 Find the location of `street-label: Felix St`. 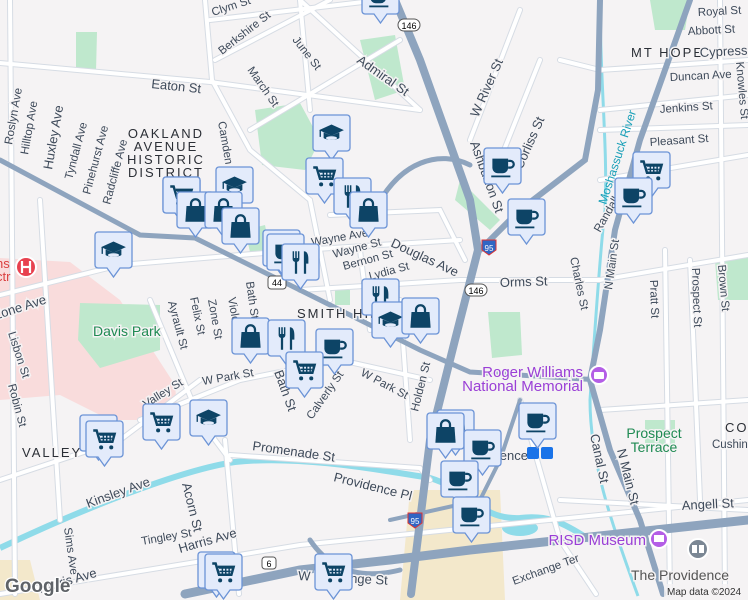

street-label: Felix St is located at coordinates (197, 316).